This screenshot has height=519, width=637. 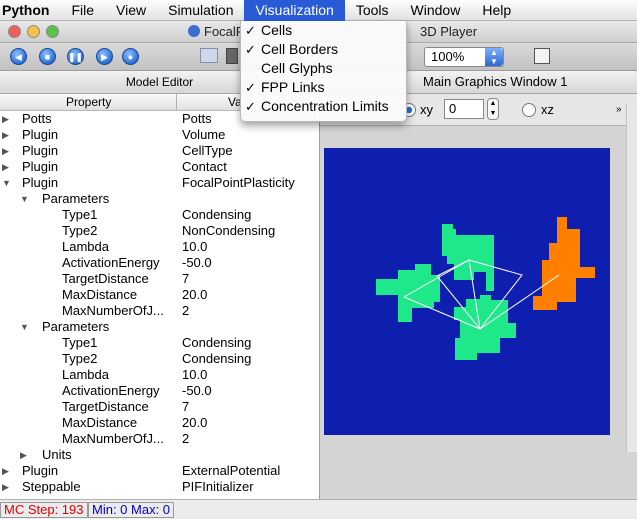 What do you see at coordinates (294, 10) in the screenshot?
I see `menu-visualization: Visualization` at bounding box center [294, 10].